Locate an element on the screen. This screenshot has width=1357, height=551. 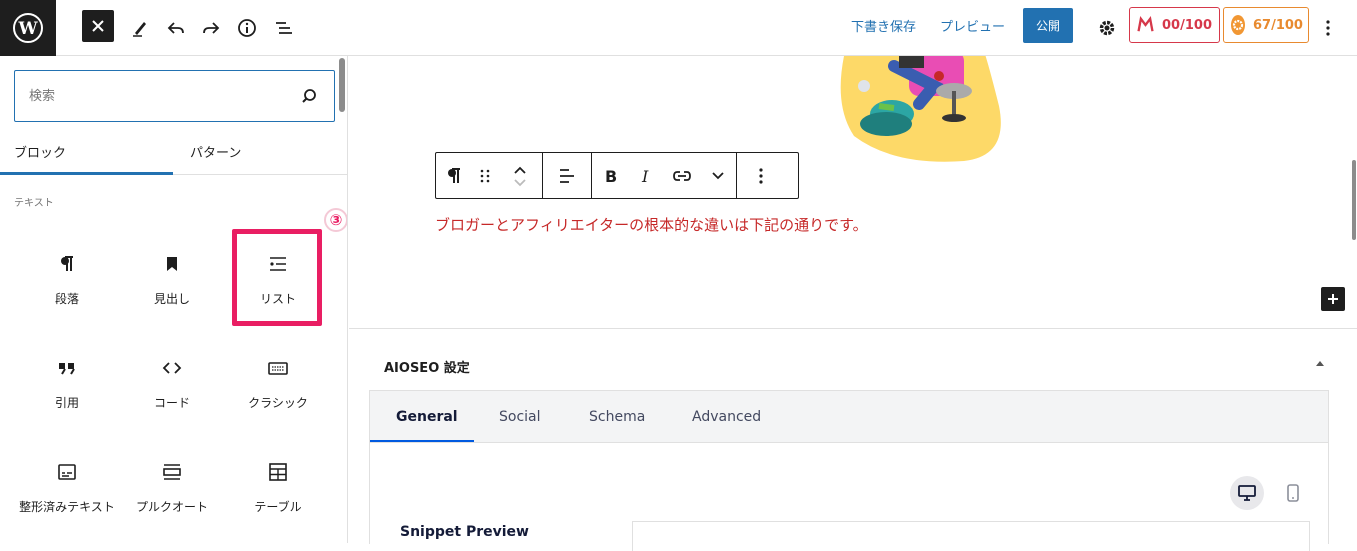
move-block-buttons is located at coordinates (520, 175).